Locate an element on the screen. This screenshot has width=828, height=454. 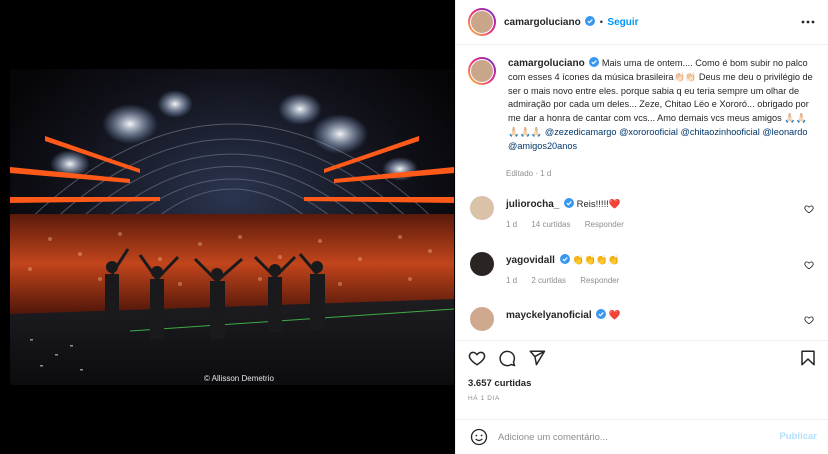
comment-text: mayckelyanoficial ❤️ is located at coordinates (563, 315).